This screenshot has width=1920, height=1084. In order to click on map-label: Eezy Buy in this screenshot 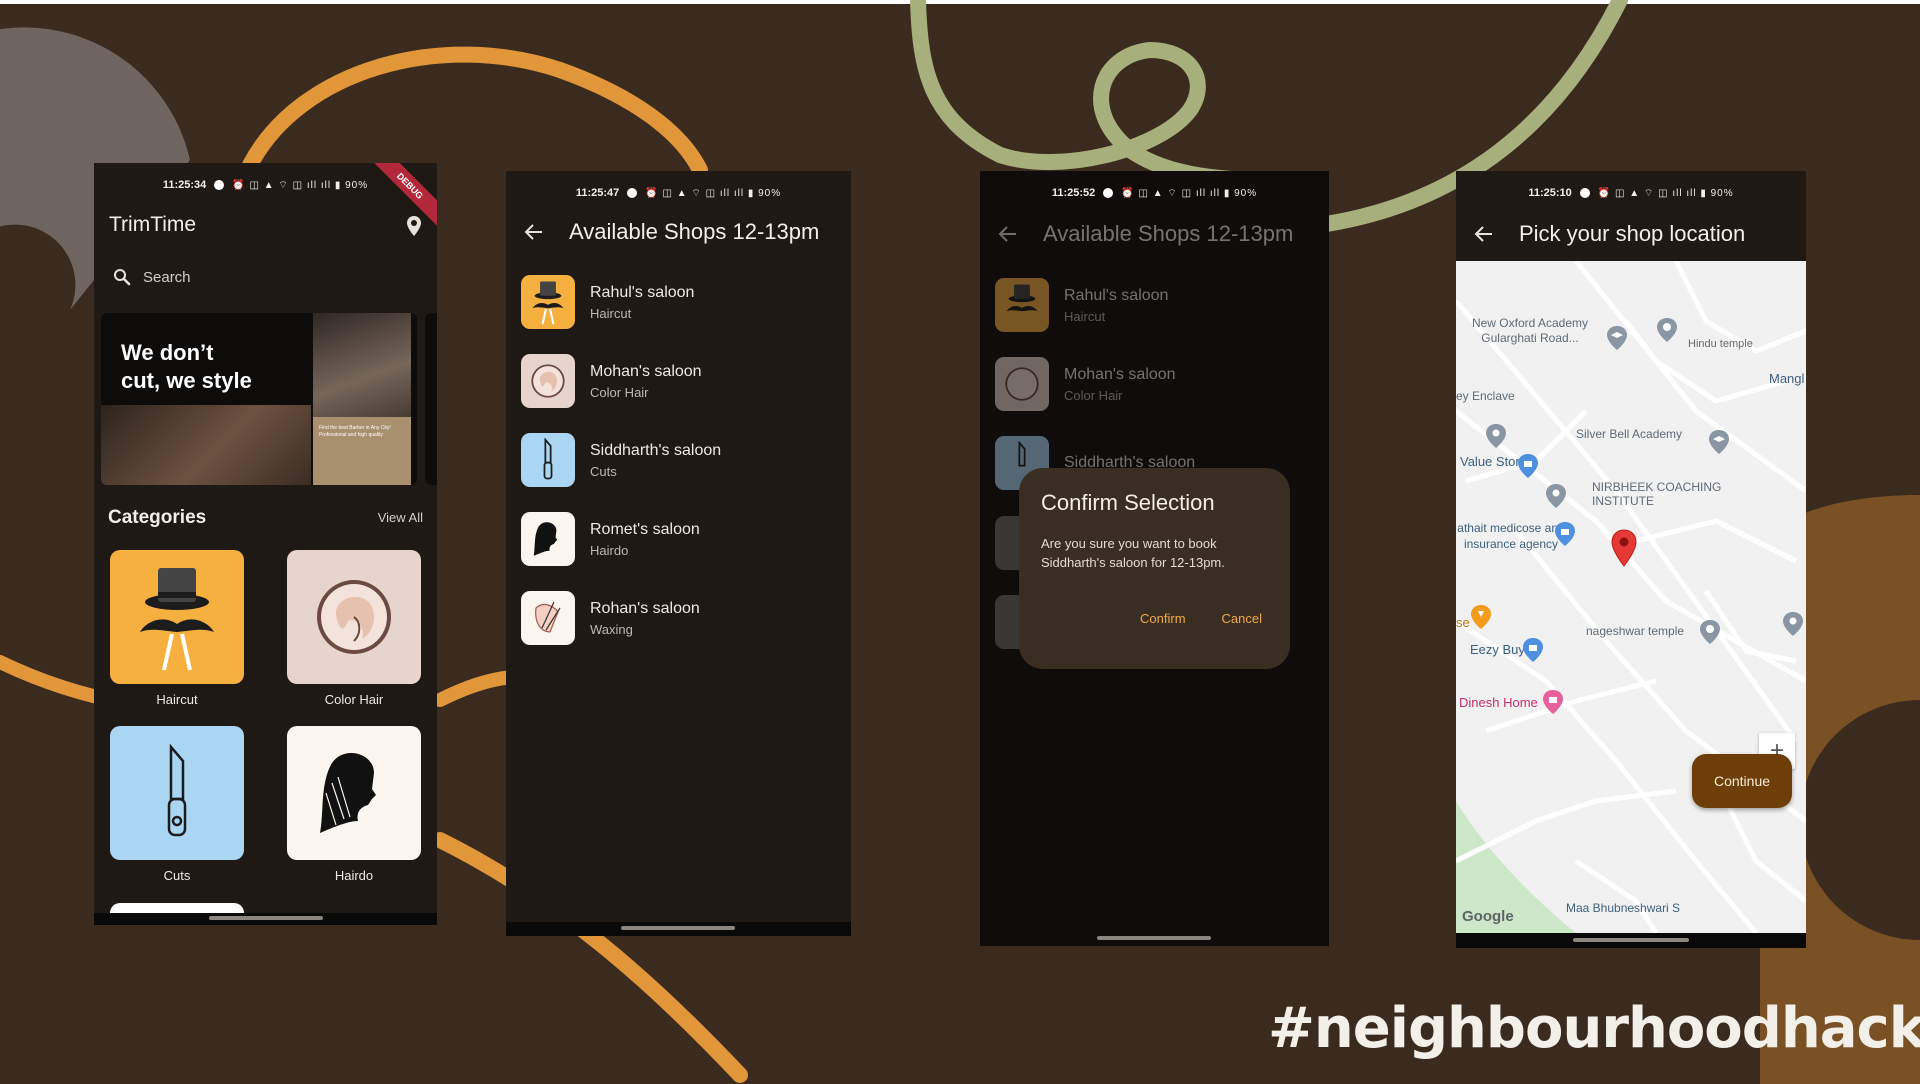, I will do `click(1497, 649)`.